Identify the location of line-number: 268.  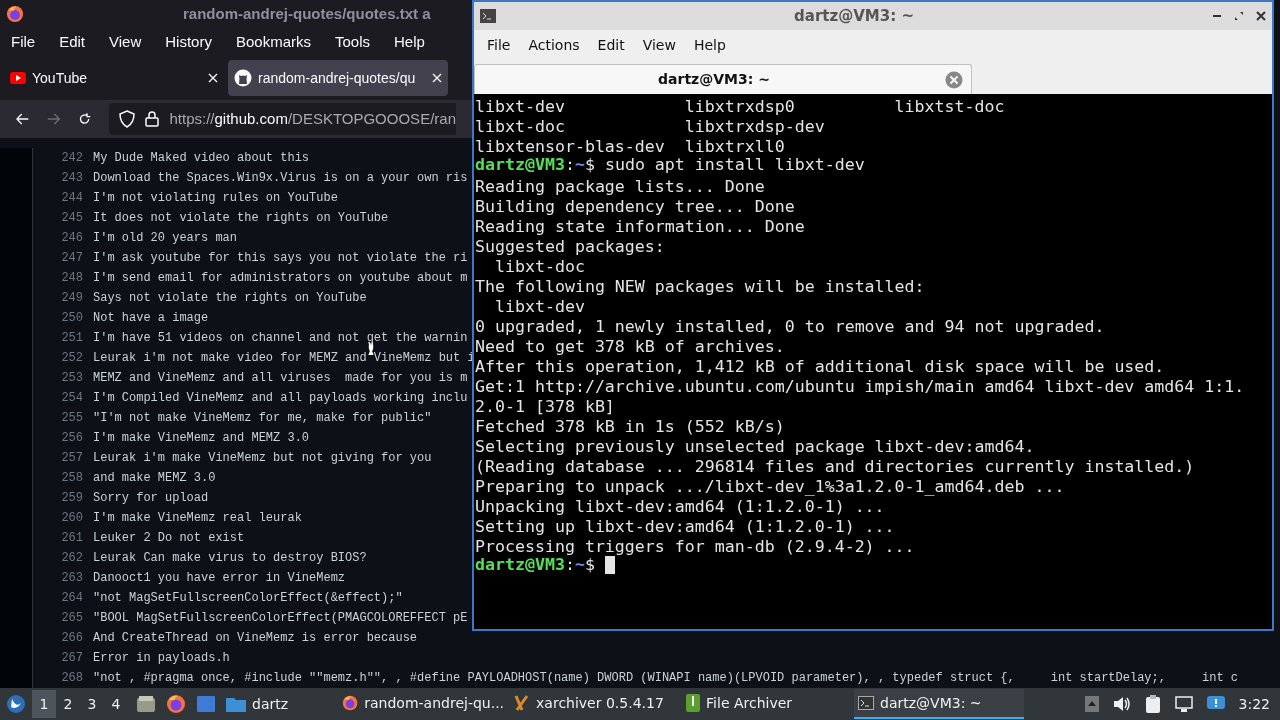
(71, 678).